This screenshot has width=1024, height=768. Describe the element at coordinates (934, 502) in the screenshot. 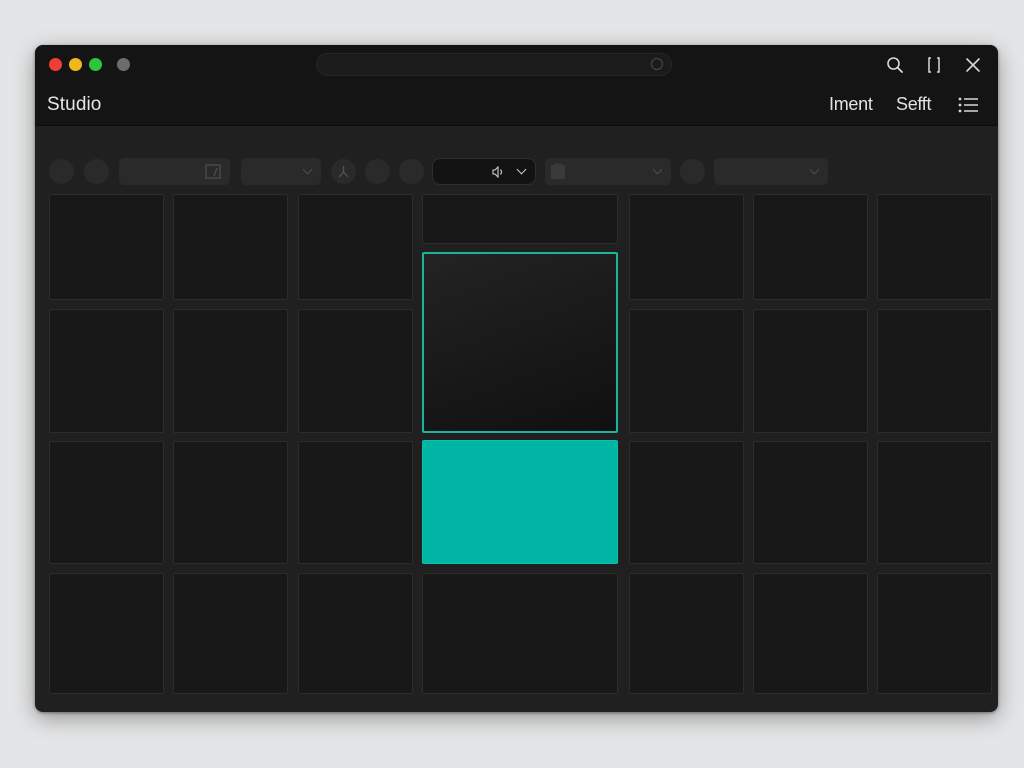

I see `grid-cell-r3-c7` at that location.